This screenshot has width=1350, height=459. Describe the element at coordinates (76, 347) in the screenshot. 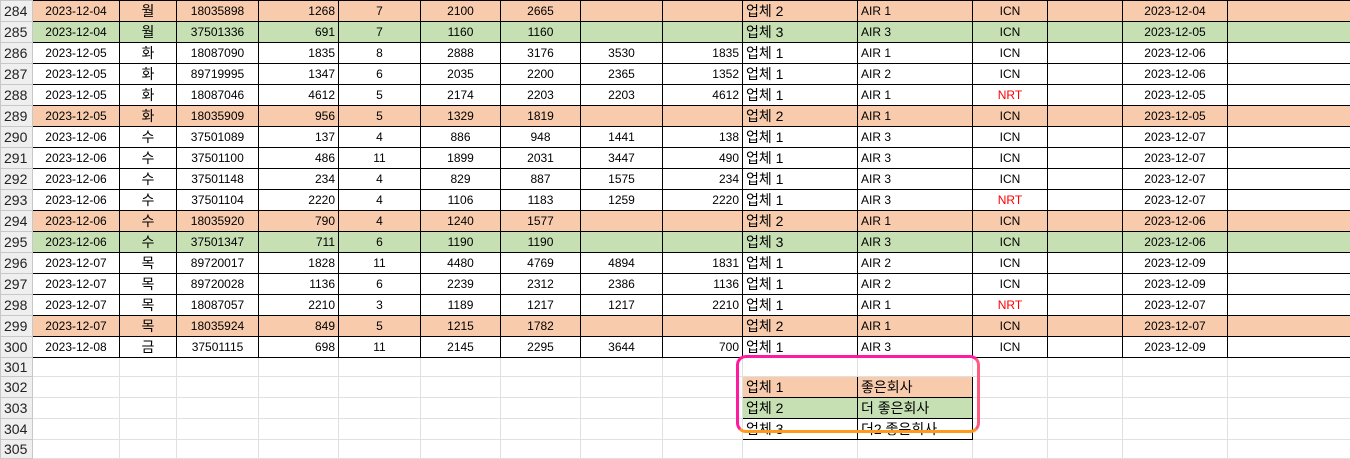

I see `cell-date: 2023-12-08` at that location.